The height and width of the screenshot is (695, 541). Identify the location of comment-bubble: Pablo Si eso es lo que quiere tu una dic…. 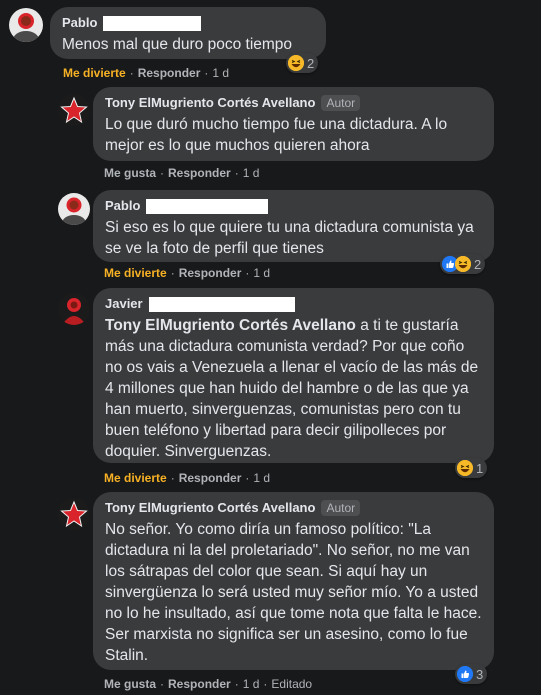
(293, 226).